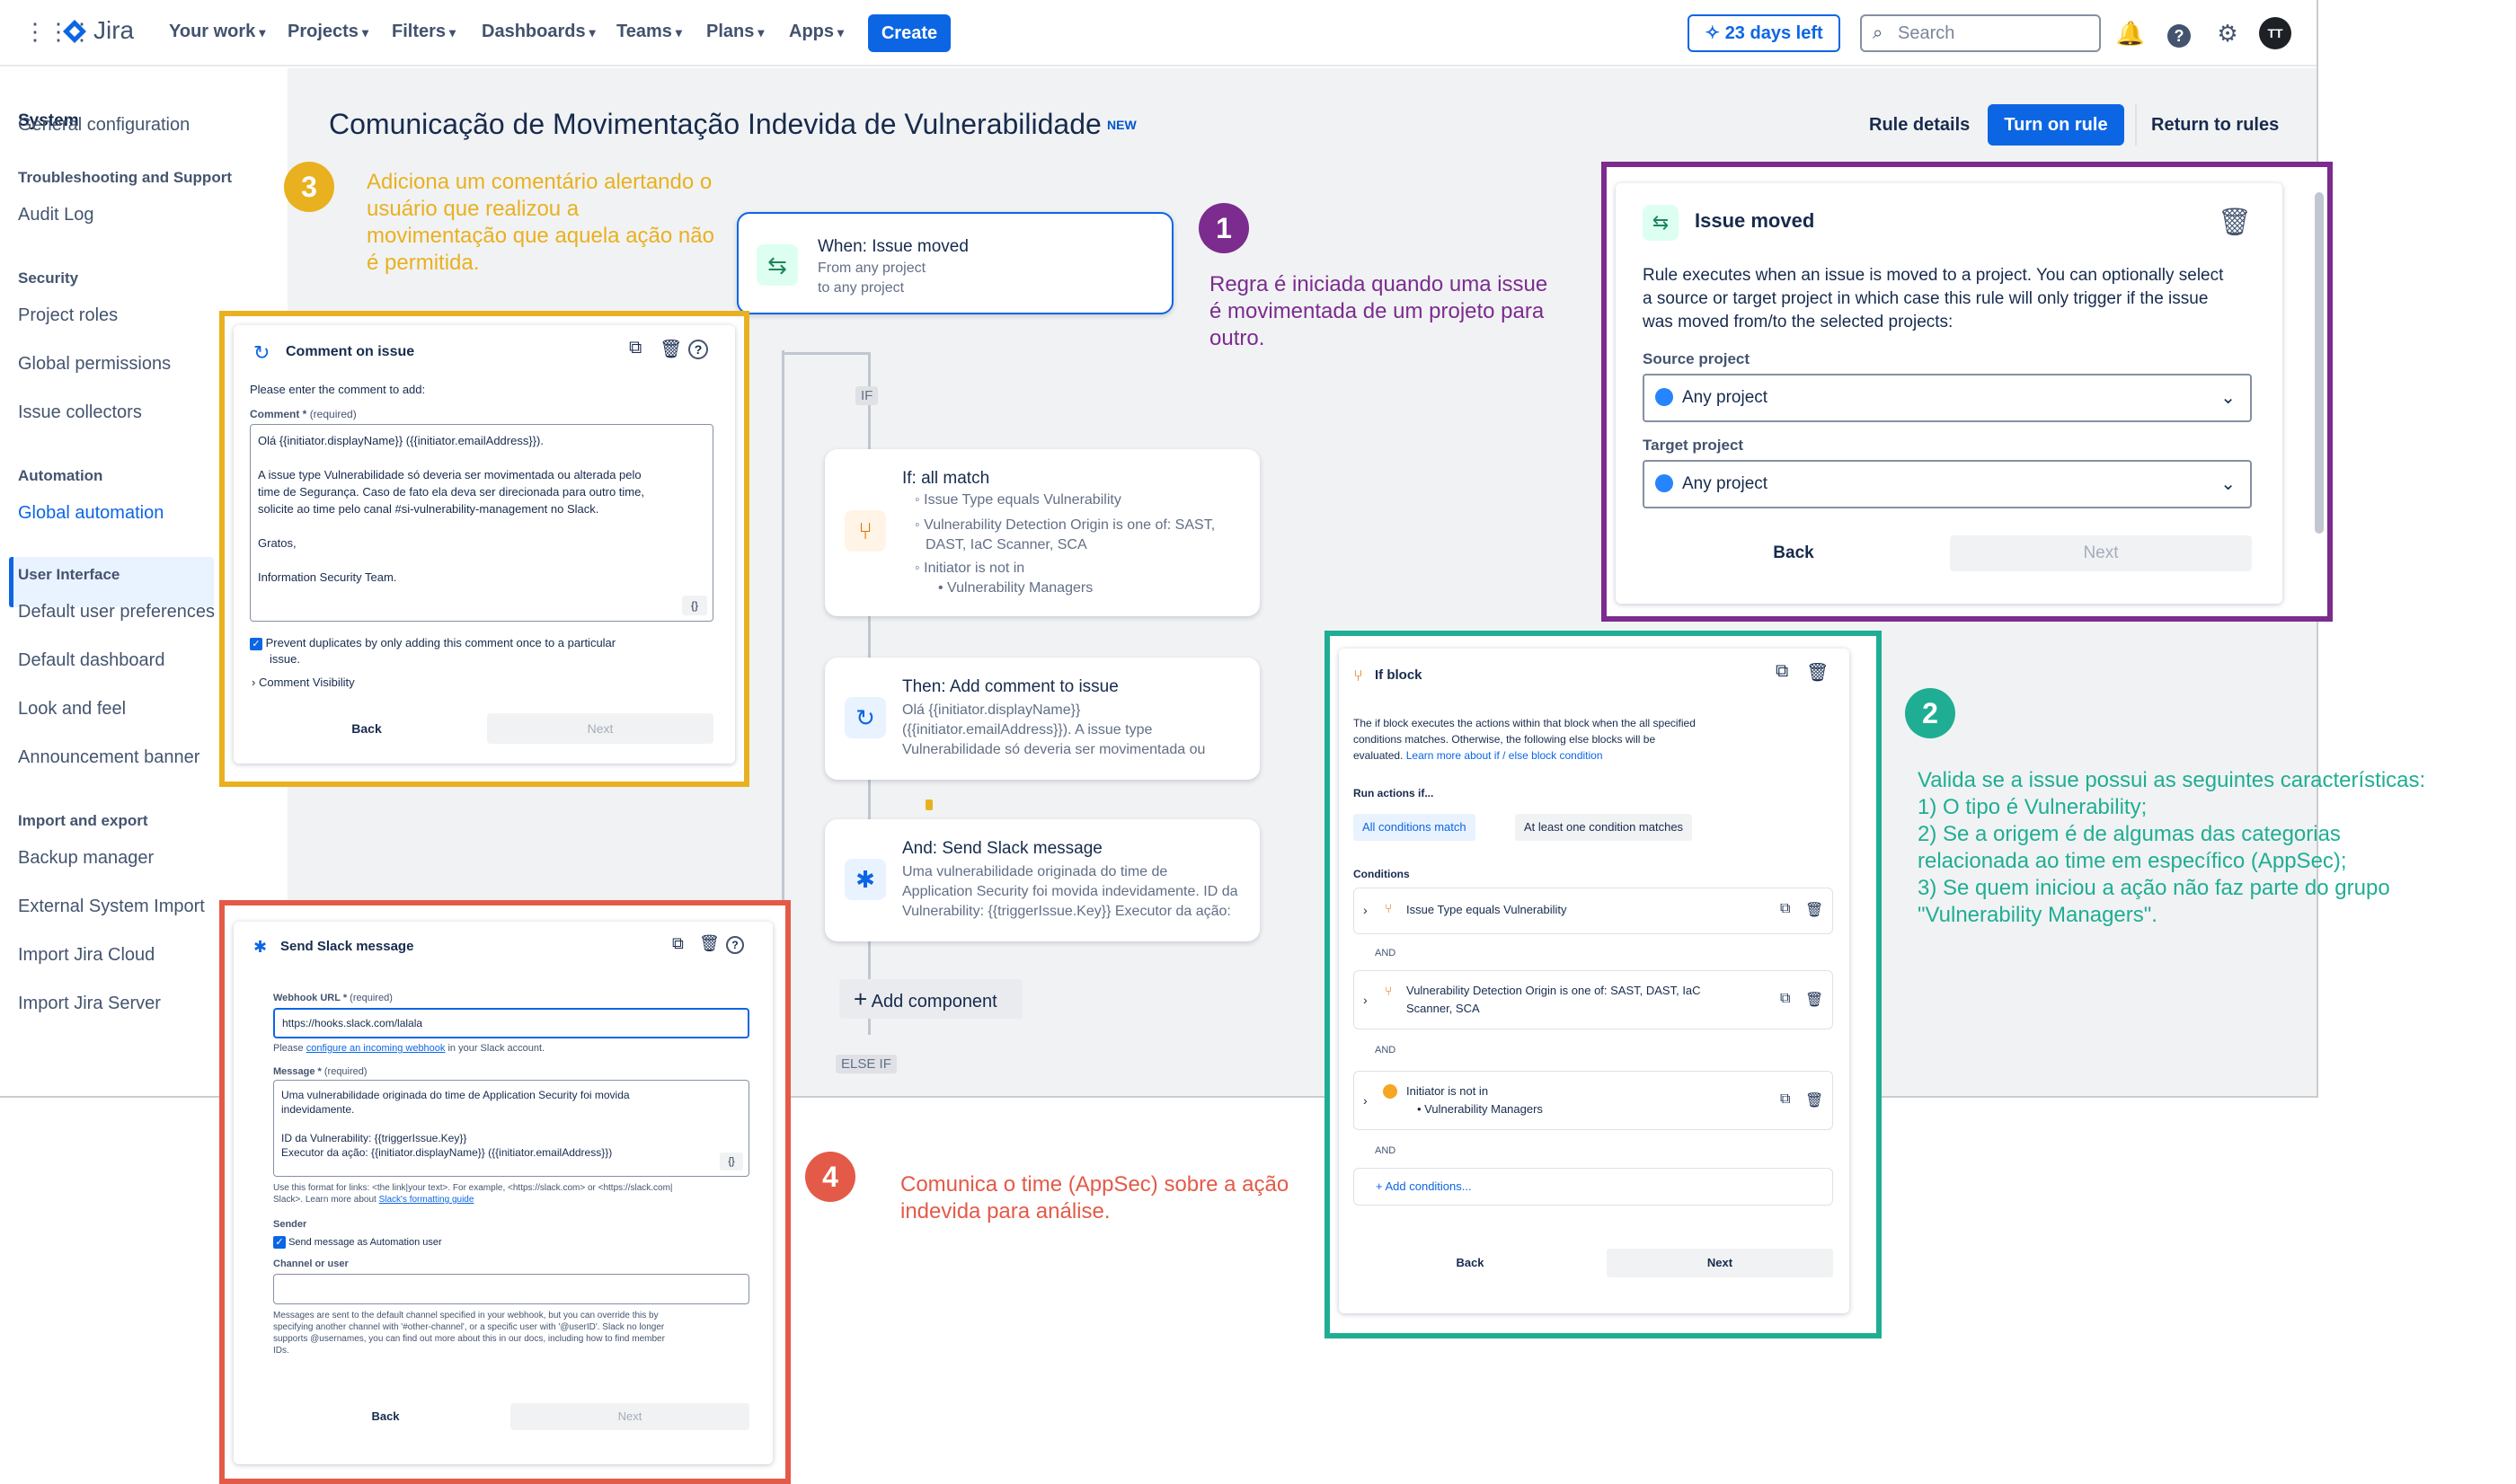 The width and height of the screenshot is (2516, 1484). I want to click on comment-refresh-icon: ↻, so click(865, 717).